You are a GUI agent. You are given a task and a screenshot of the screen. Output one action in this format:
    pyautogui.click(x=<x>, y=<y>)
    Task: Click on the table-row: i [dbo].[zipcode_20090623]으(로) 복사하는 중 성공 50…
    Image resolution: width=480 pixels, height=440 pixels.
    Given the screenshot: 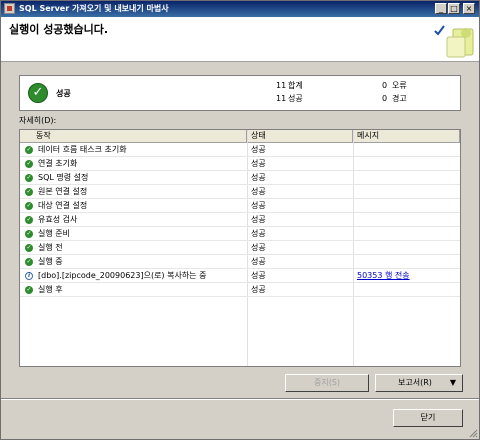 What is the action you would take?
    pyautogui.click(x=240, y=276)
    